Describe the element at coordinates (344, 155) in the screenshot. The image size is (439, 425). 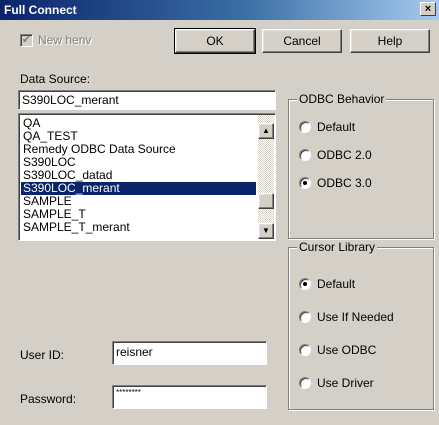
I see `radio-label: ODBC 2.0` at that location.